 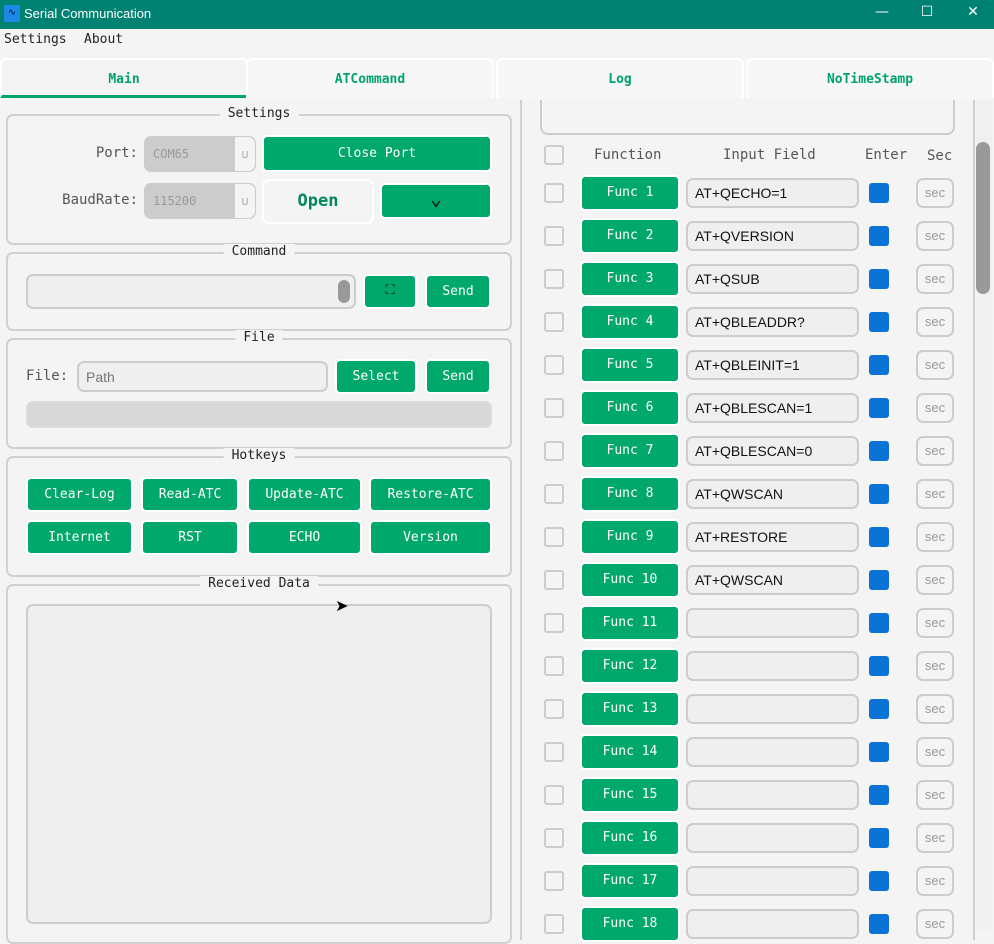 What do you see at coordinates (630, 881) in the screenshot?
I see `function-button: Func 17` at bounding box center [630, 881].